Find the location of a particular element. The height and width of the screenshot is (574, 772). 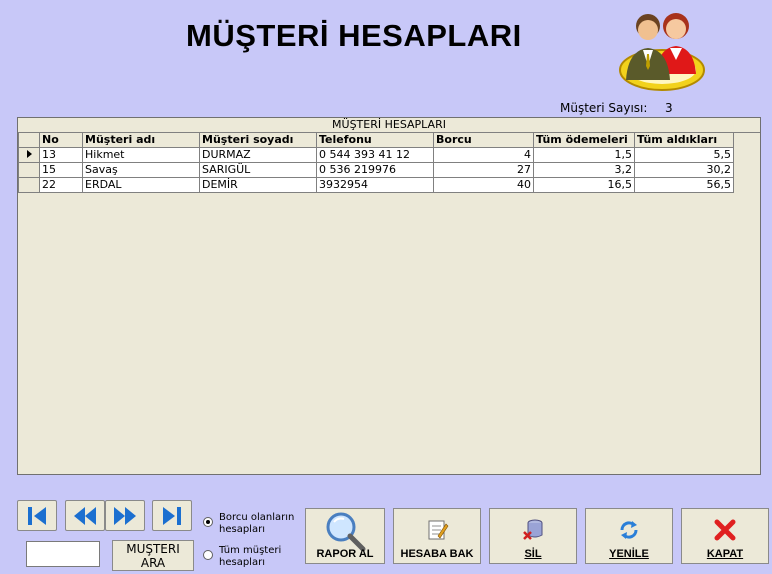

refresh-icon is located at coordinates (629, 530).